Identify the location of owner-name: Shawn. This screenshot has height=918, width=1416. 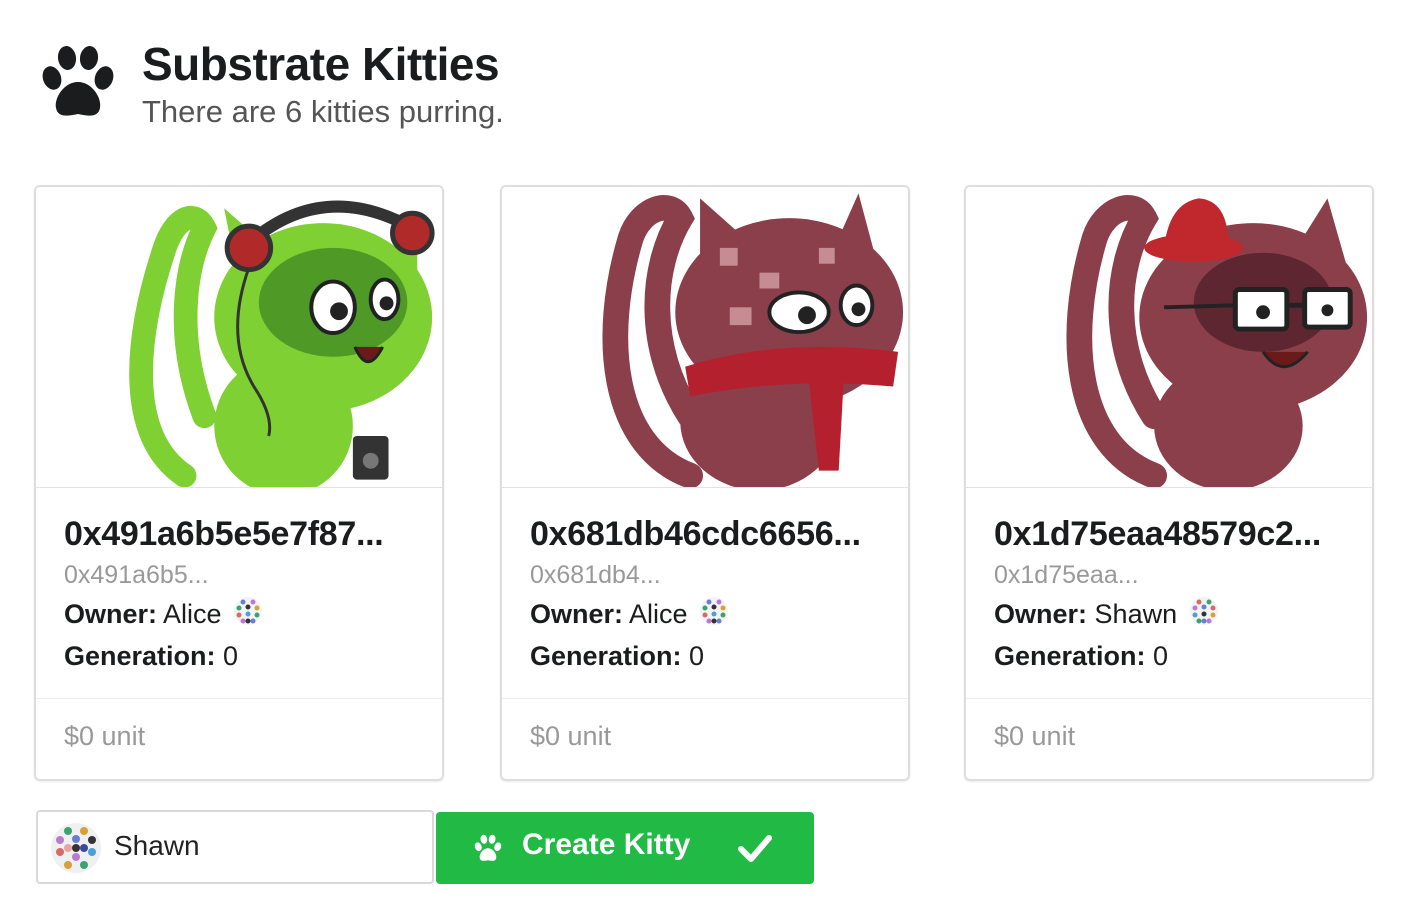
(1136, 614).